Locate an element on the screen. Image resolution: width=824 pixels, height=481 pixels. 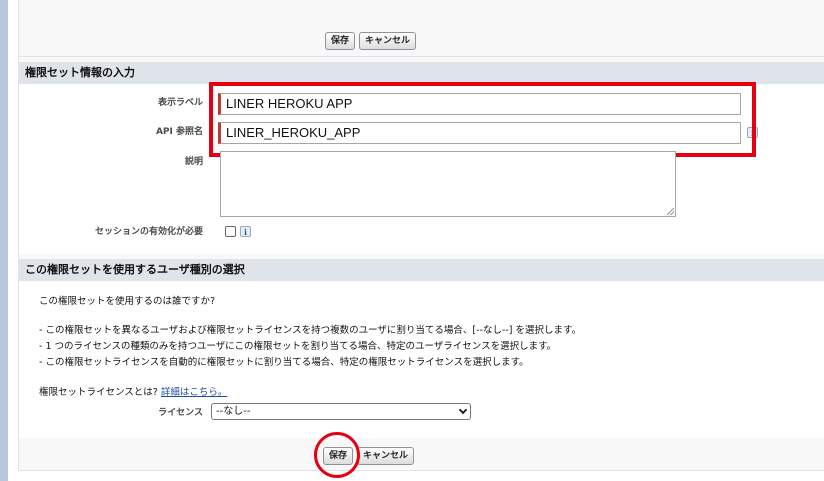
resize-grip-icon is located at coordinates (670, 211).